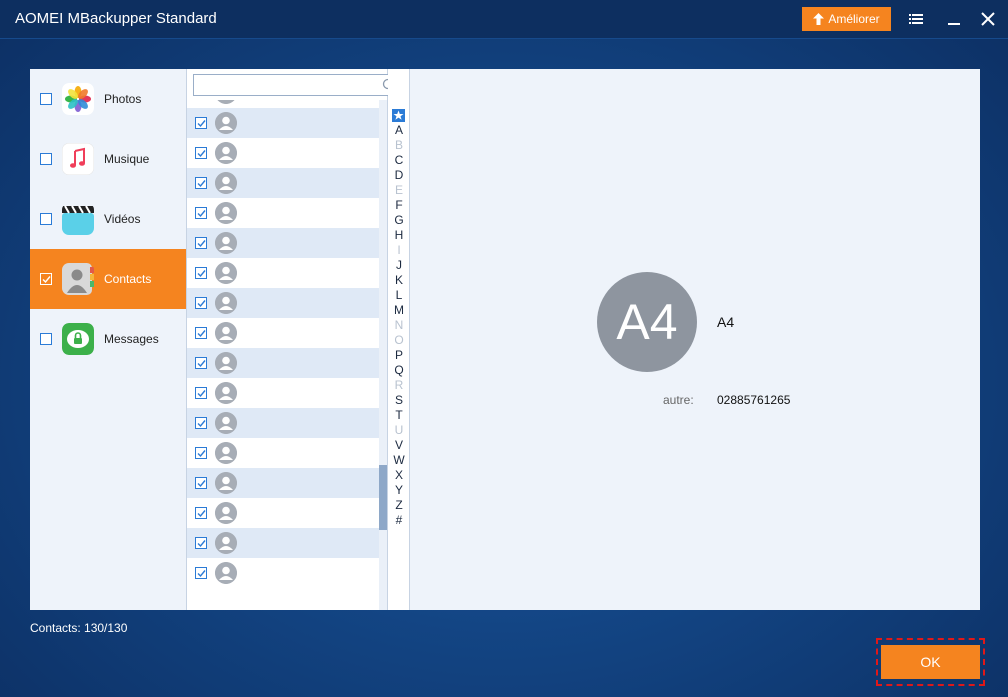 This screenshot has height=697, width=1008. Describe the element at coordinates (399, 505) in the screenshot. I see `alphabet-letter: Z` at that location.